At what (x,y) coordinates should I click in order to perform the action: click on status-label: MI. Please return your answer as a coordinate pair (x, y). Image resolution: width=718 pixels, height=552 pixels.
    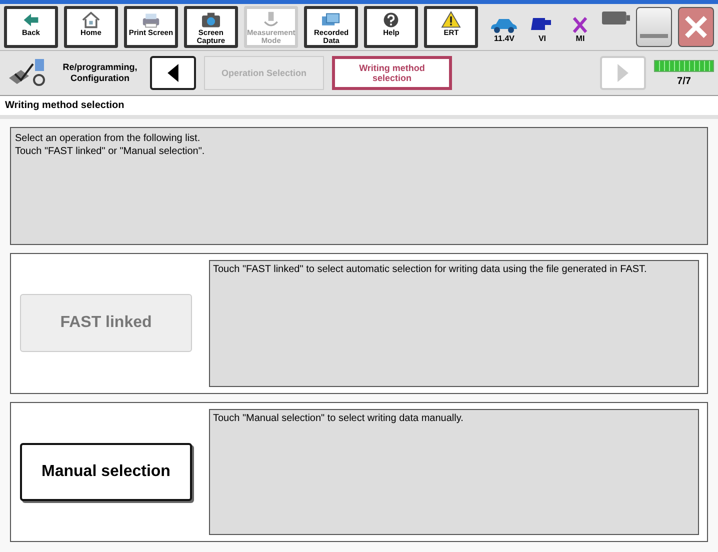
    Looking at the image, I should click on (580, 38).